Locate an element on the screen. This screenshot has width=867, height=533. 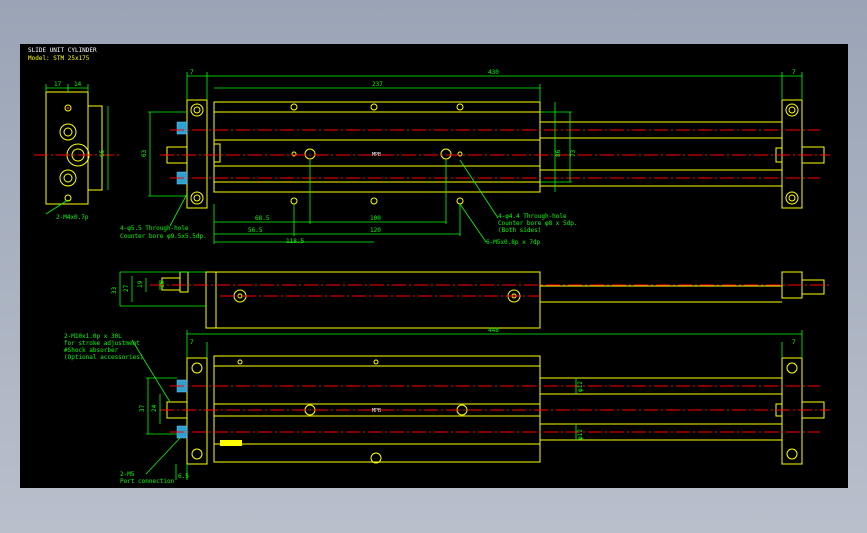
top-right-bolt-lower is located at coordinates (792, 198).